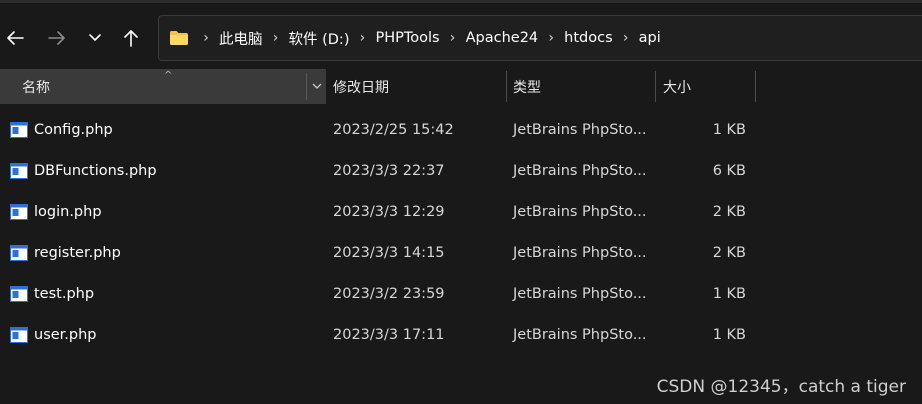  Describe the element at coordinates (64, 293) in the screenshot. I see `file-name: test.php` at that location.